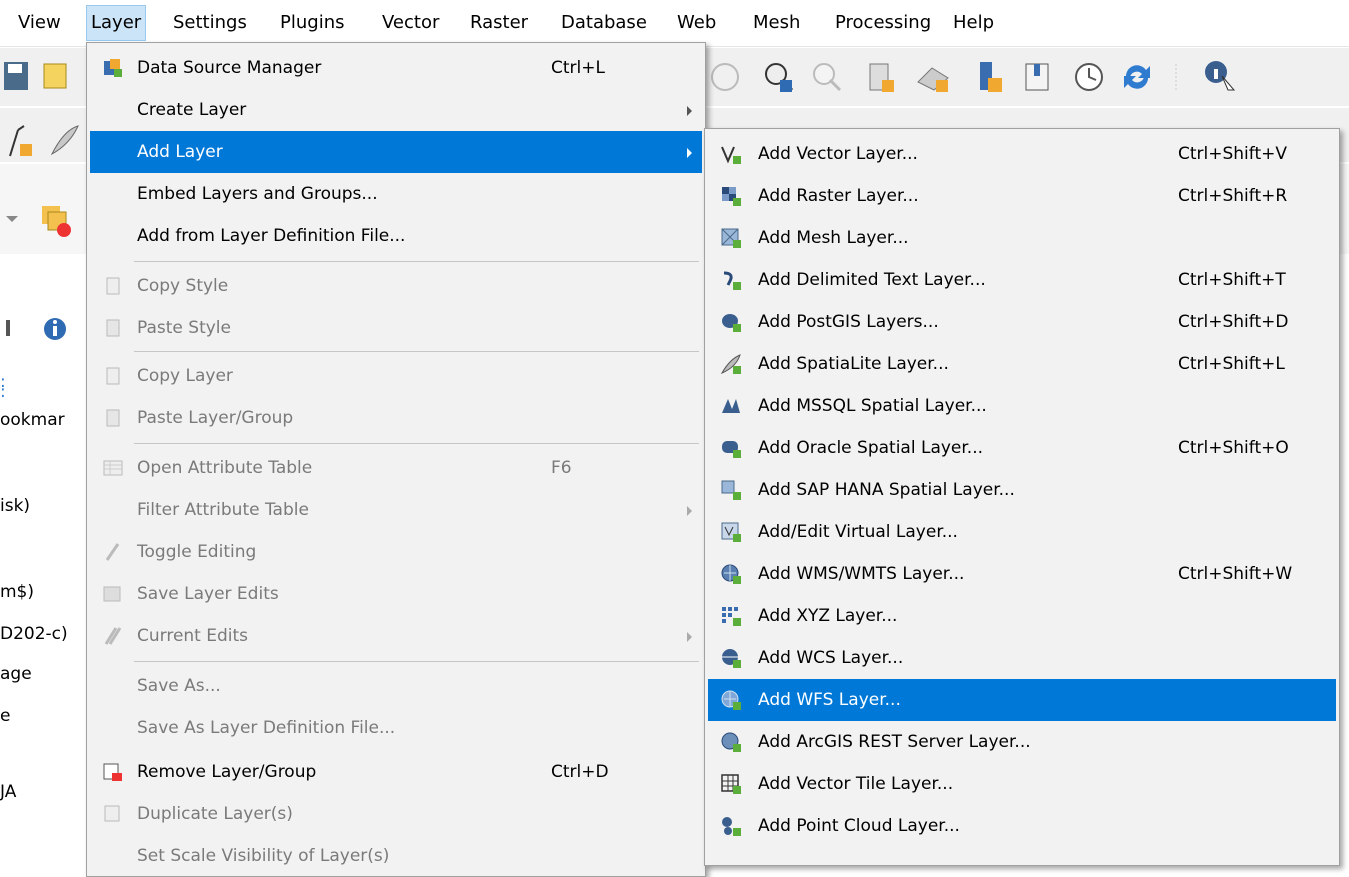 This screenshot has height=877, width=1349. I want to click on zoom-last-icon, so click(779, 77).